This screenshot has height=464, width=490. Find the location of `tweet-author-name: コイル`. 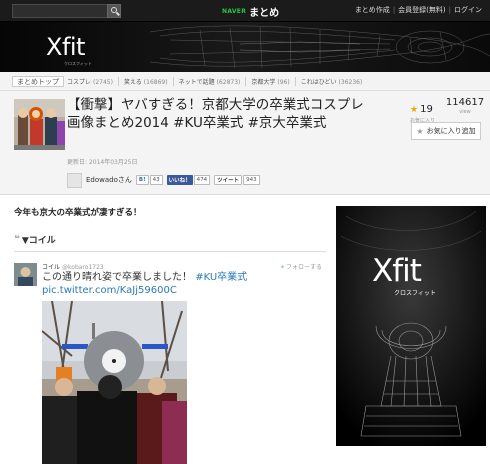

tweet-author-name: コイル is located at coordinates (51, 267).